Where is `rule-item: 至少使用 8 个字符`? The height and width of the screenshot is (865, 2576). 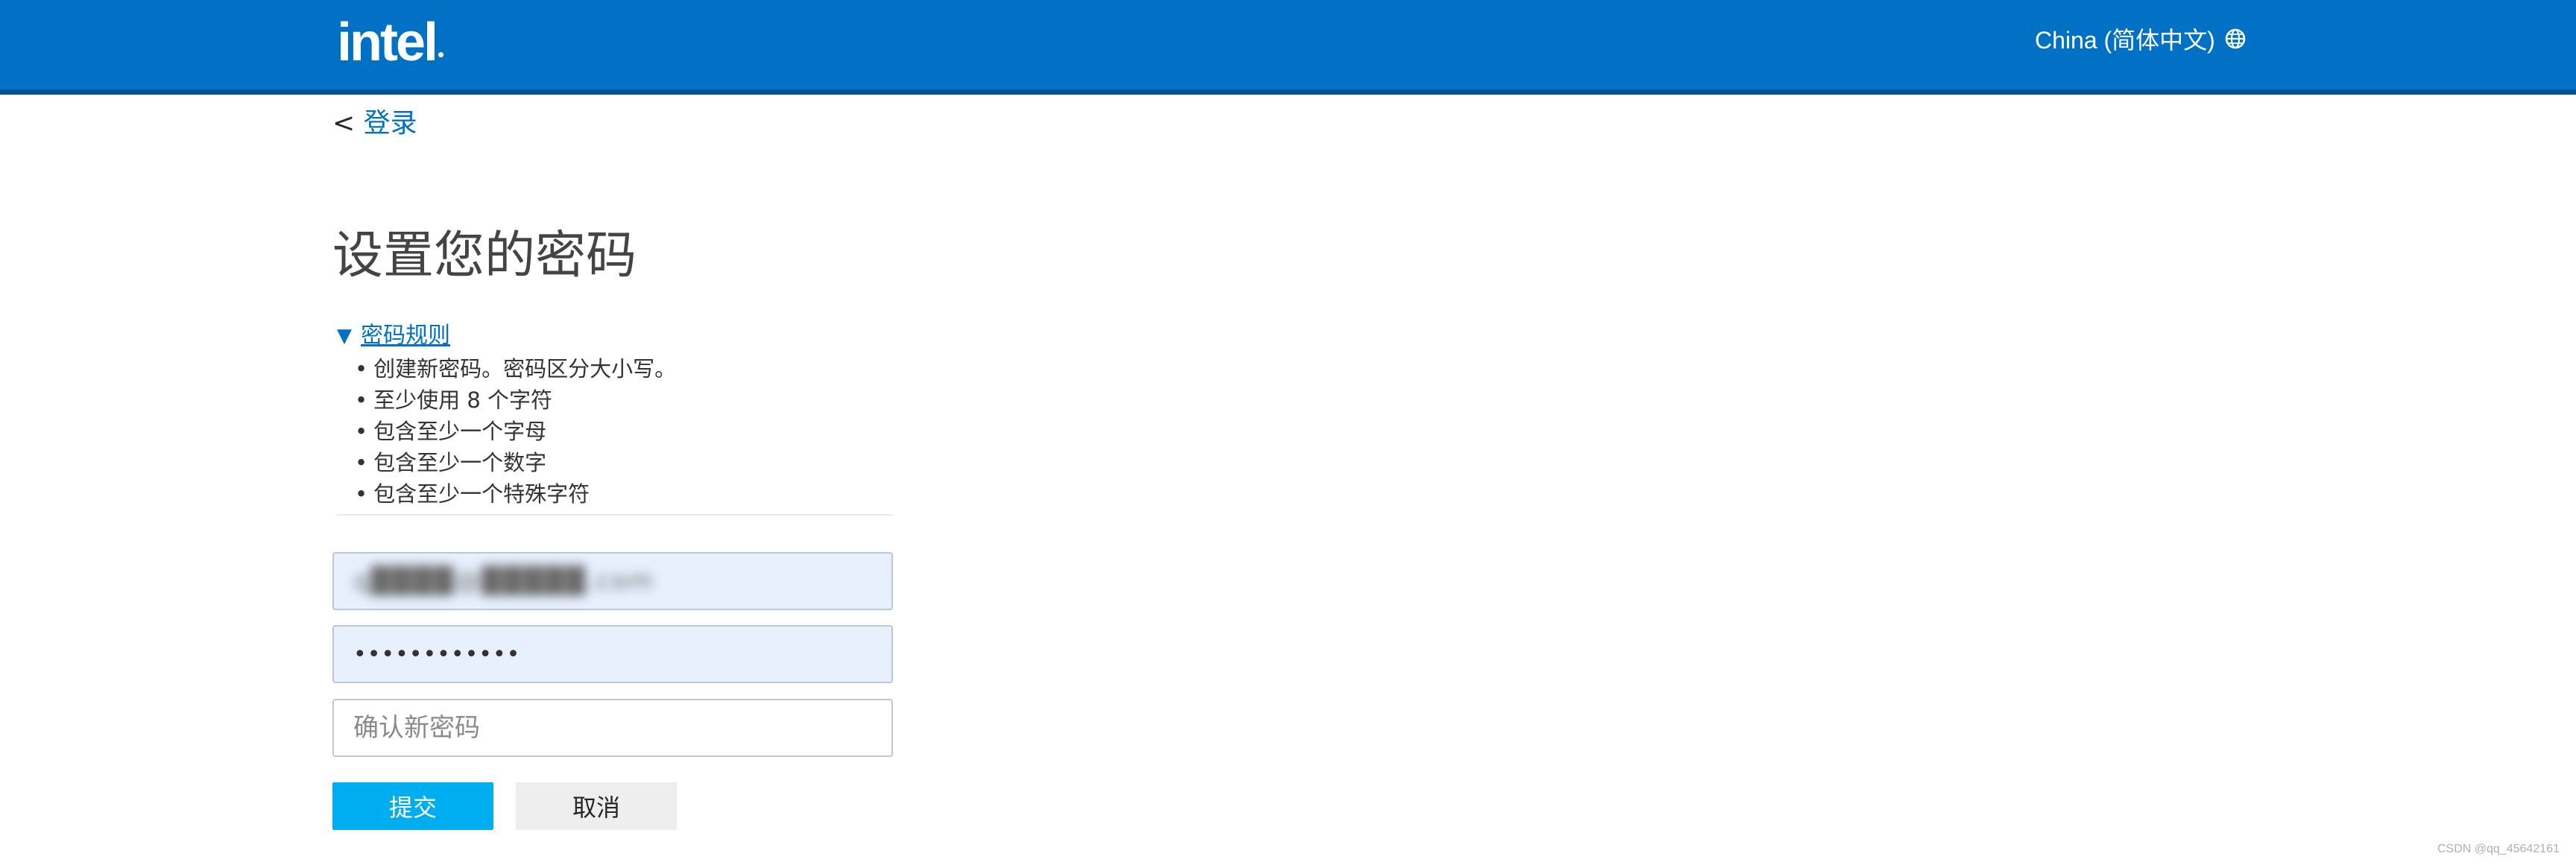
rule-item: 至少使用 8 个字符 is located at coordinates (623, 400).